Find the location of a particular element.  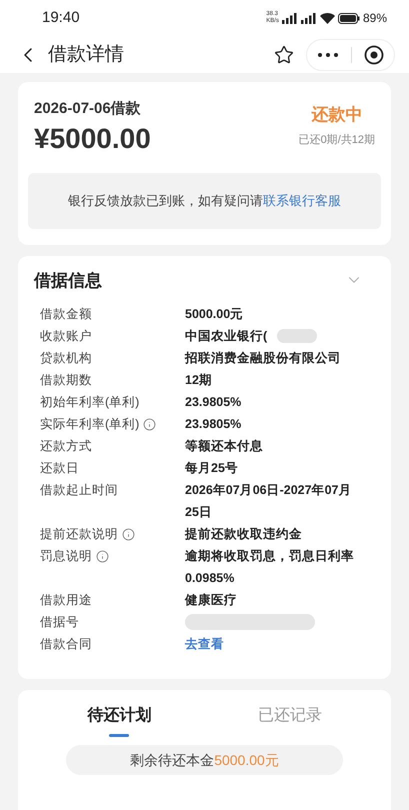

remaining-label: 剩余待还本金 is located at coordinates (172, 760).